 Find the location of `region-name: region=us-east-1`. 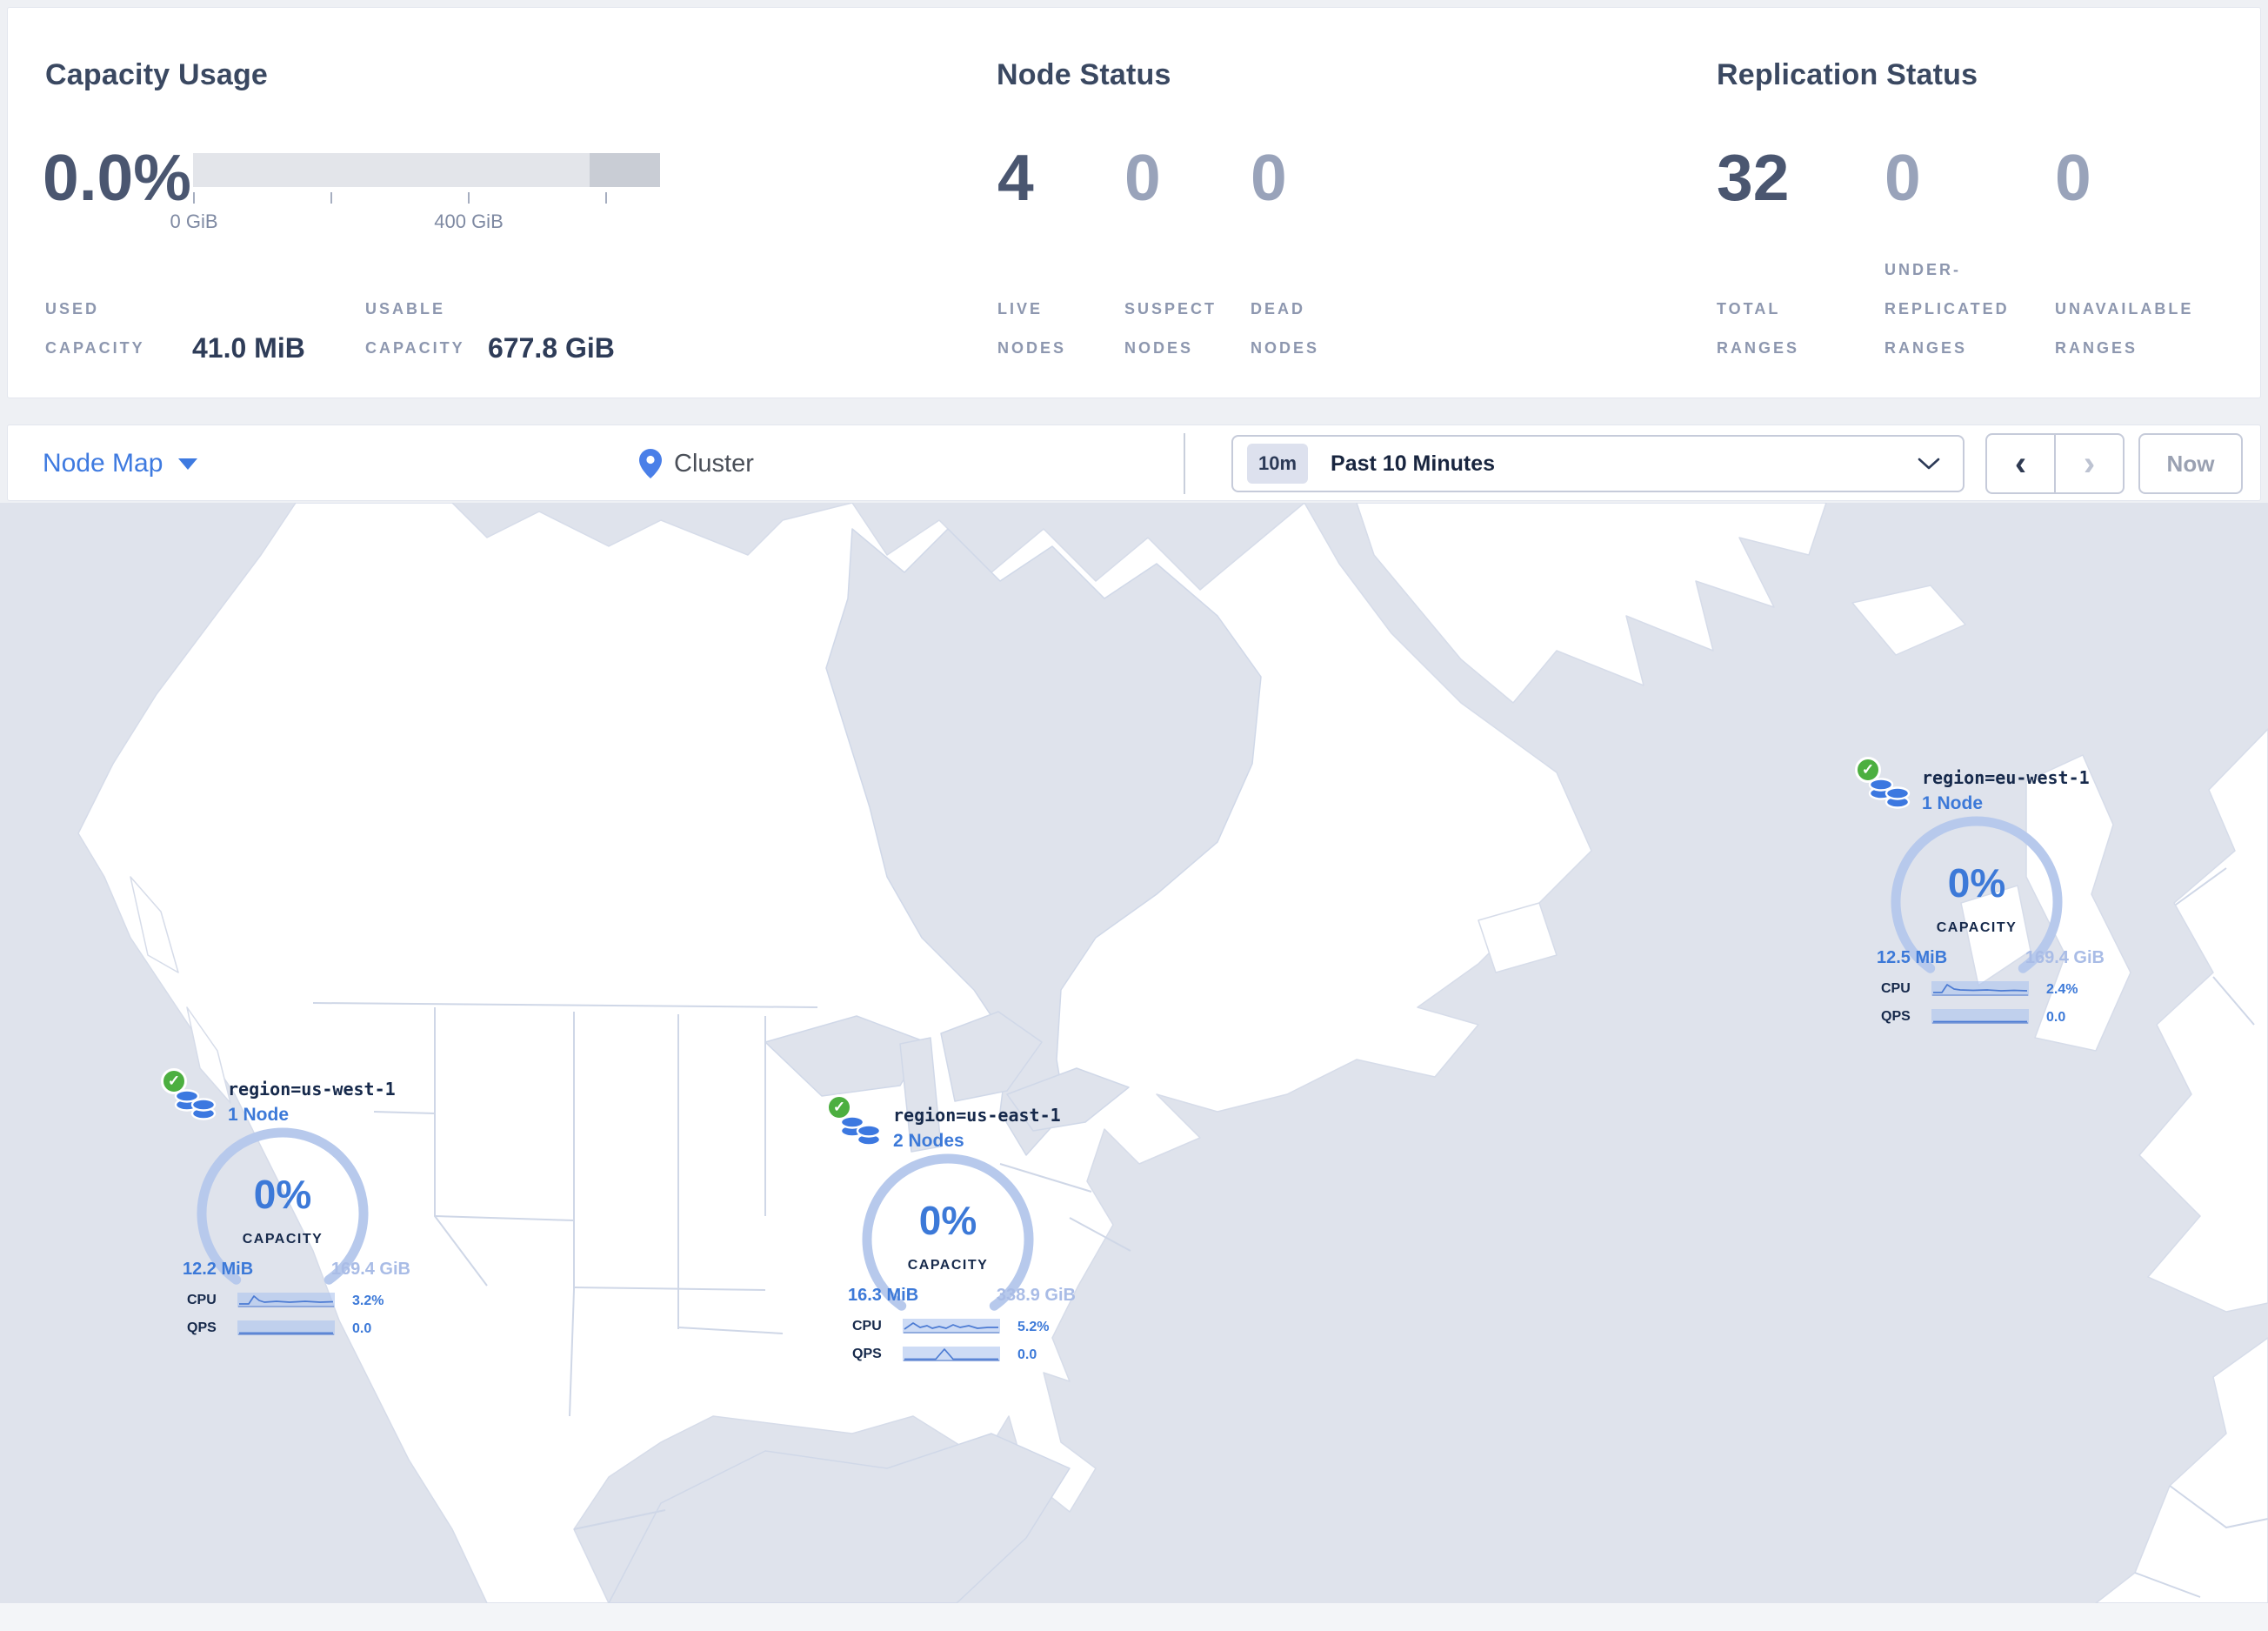

region-name: region=us-east-1 is located at coordinates (977, 1115).